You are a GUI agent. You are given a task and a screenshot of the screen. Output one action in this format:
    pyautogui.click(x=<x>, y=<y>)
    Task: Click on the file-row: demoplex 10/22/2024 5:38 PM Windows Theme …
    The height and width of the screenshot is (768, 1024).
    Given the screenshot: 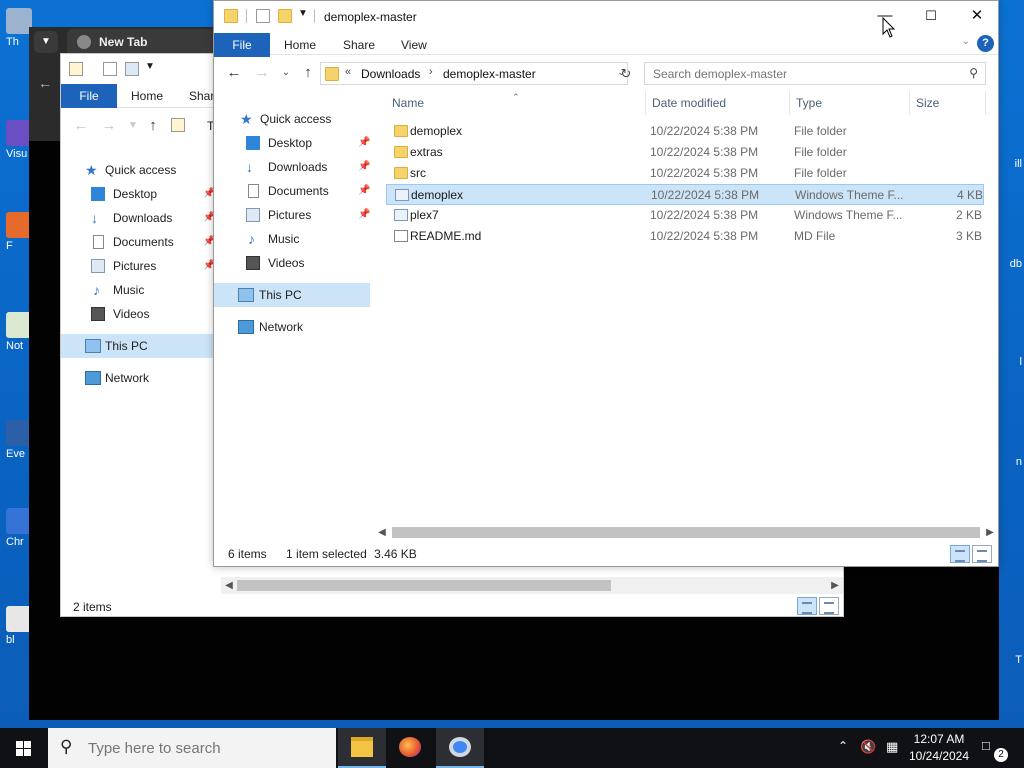 What is the action you would take?
    pyautogui.click(x=685, y=194)
    